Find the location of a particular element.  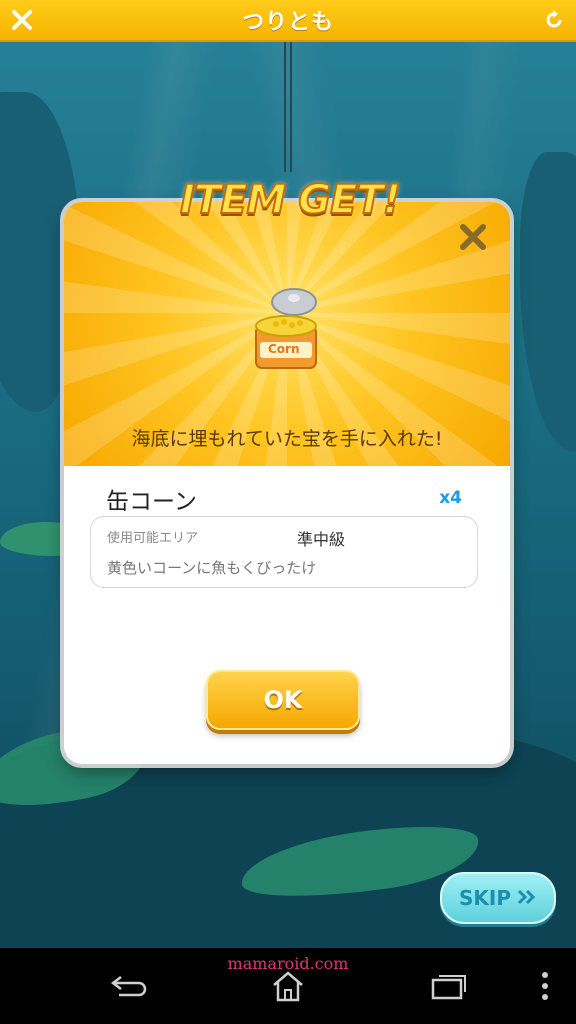

item-description: 黄色いコーンに魚もくびったけ is located at coordinates (212, 568).